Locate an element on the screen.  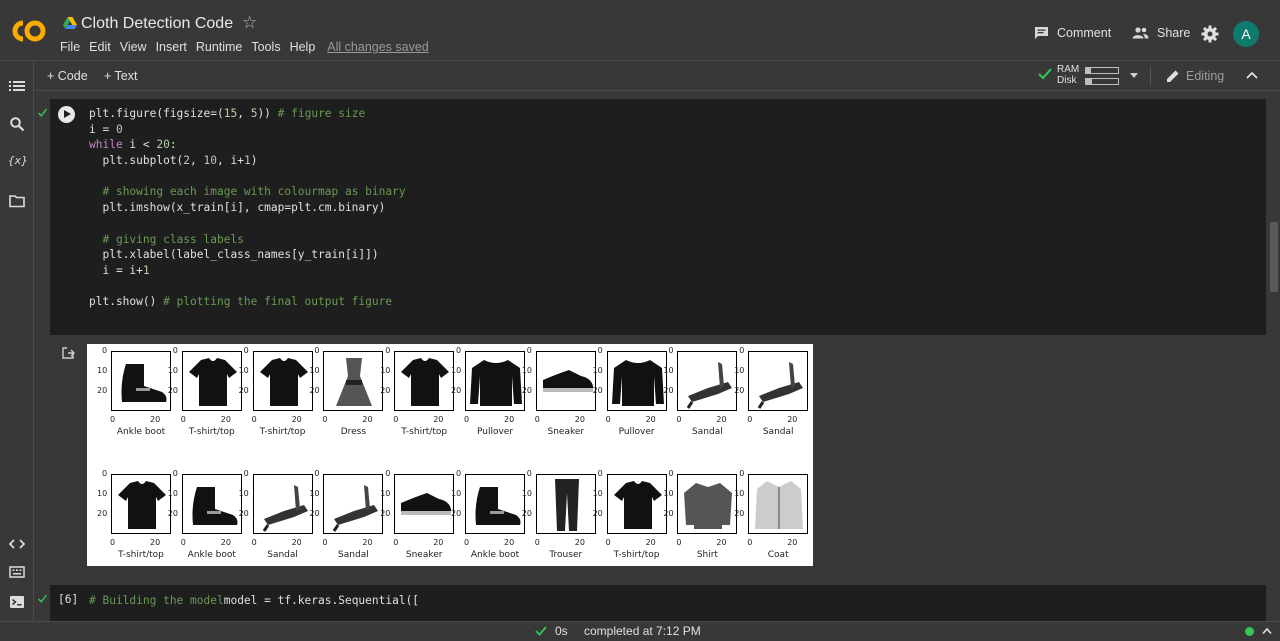
save-status-link: All changes saved is located at coordinates (377, 47).